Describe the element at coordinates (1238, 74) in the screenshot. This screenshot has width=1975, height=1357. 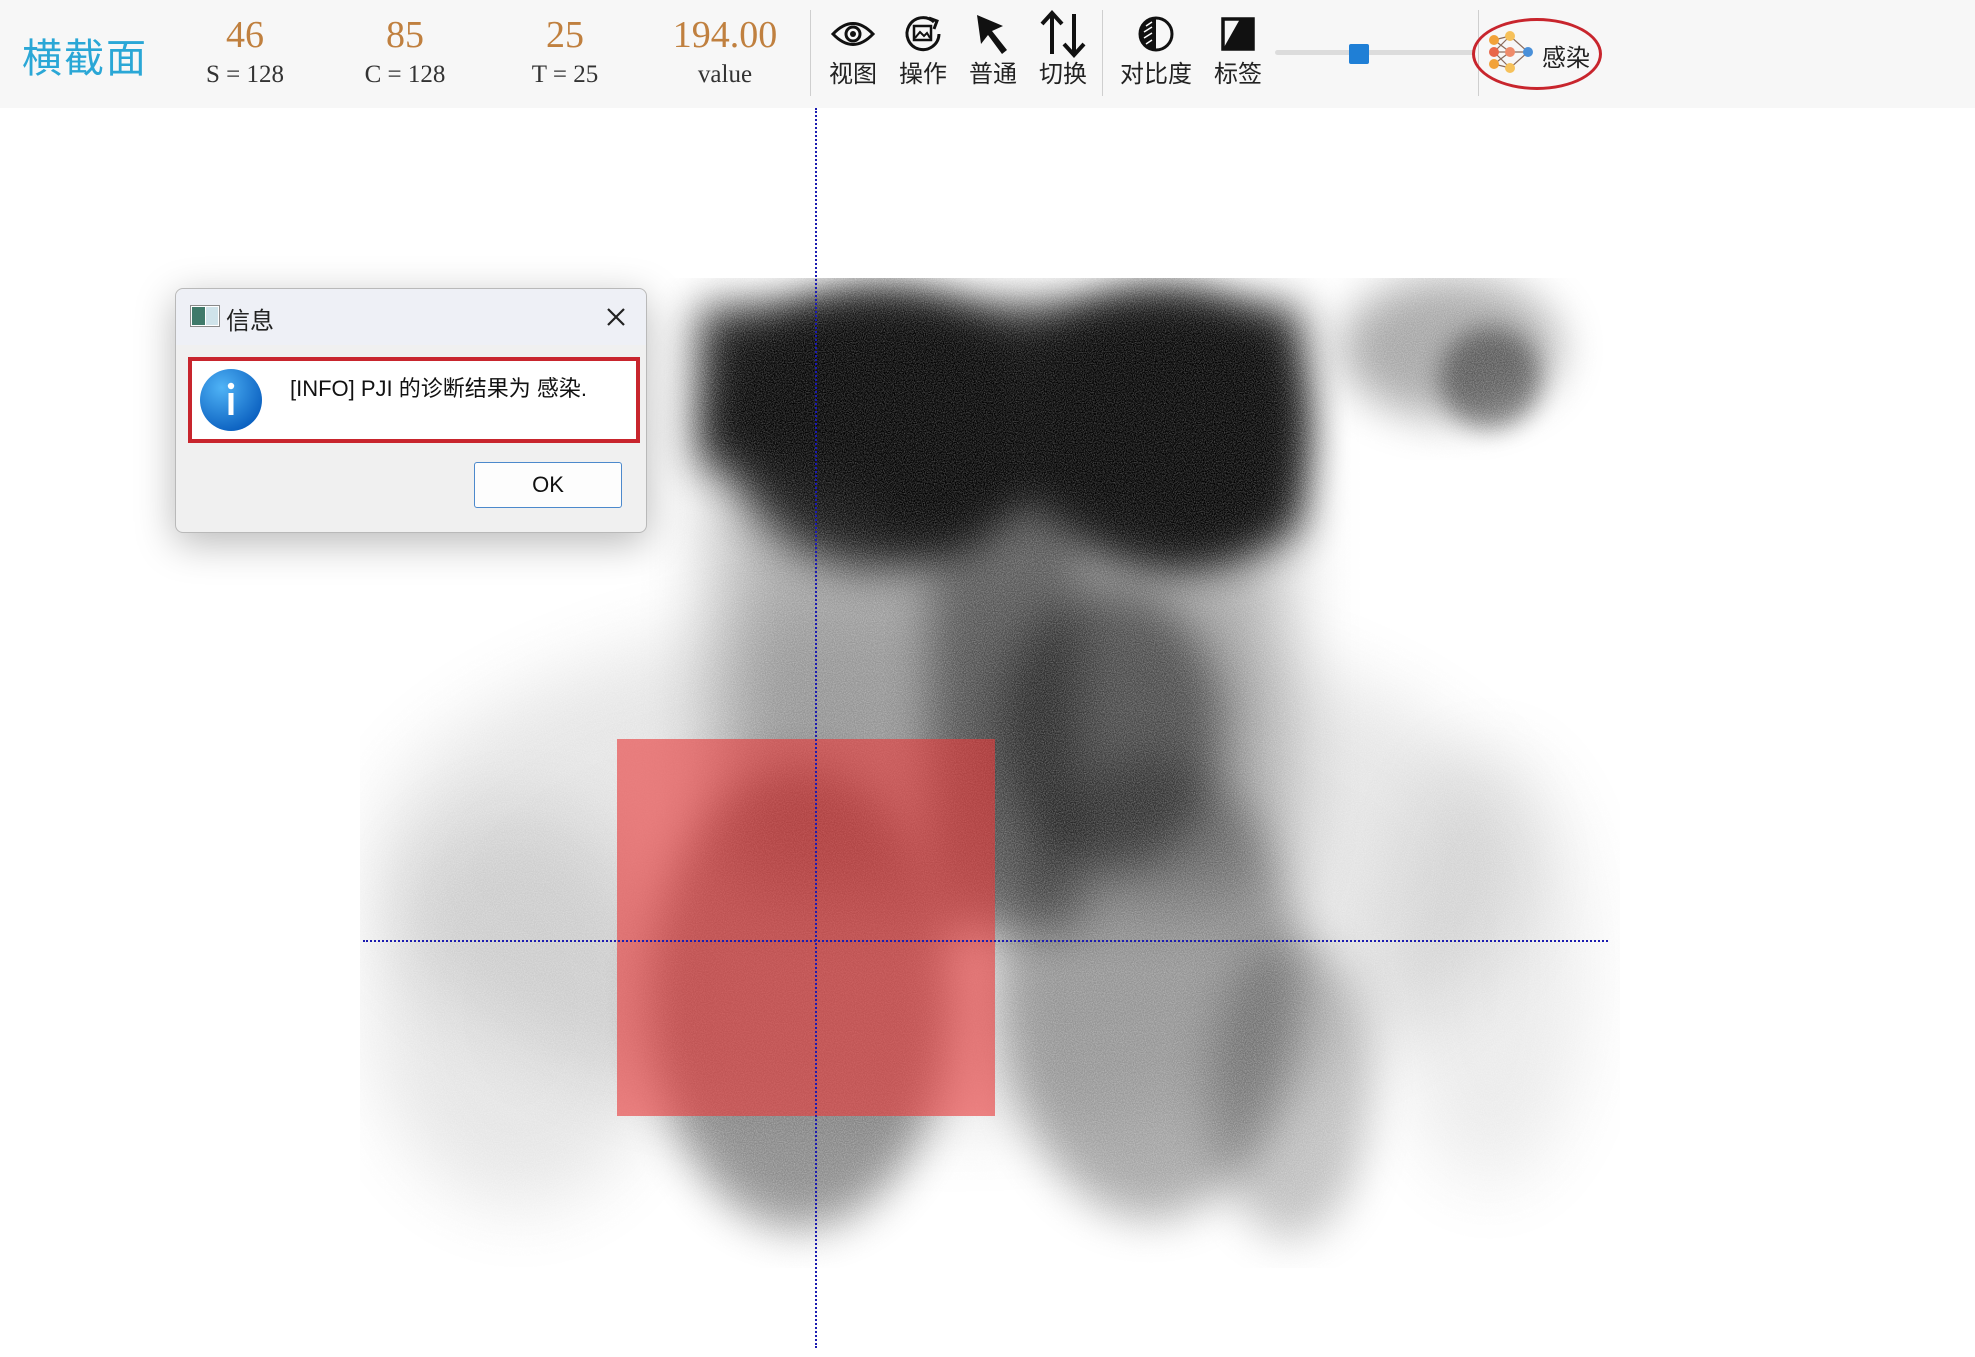
I see `label-button-label: 标签` at that location.